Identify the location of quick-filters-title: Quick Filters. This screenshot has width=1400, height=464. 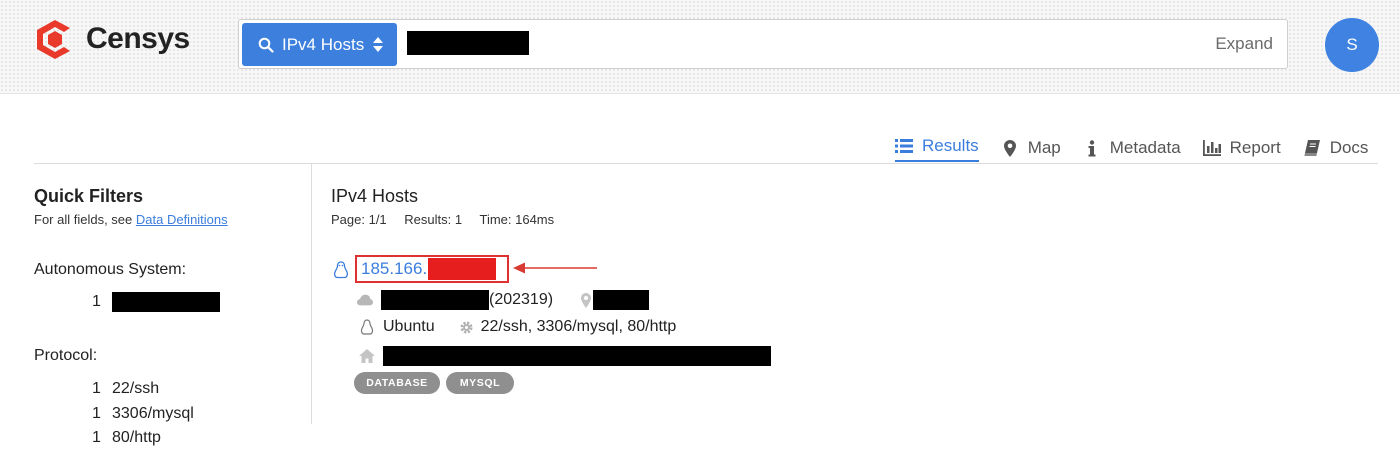
(89, 196).